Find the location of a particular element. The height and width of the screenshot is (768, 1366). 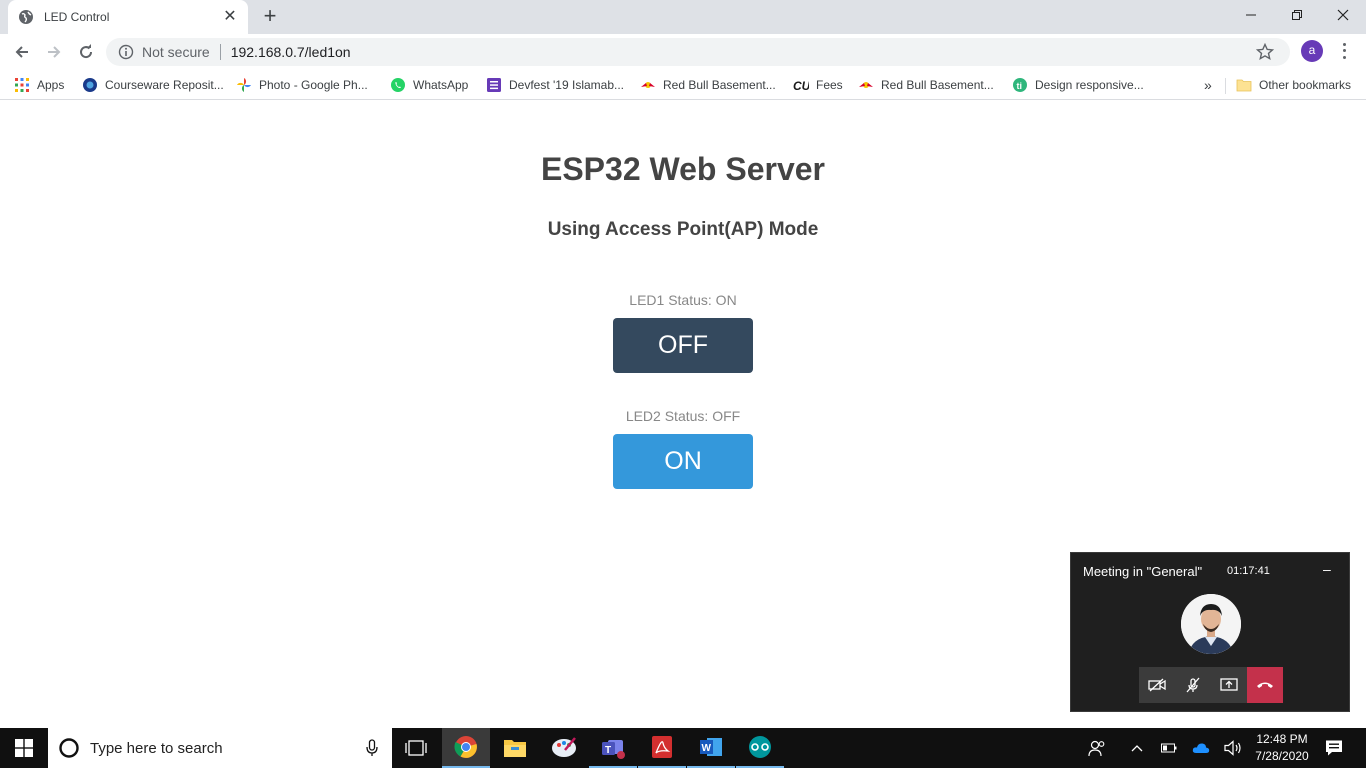

taskbar-search-box: Type here to search is located at coordinates (220, 748).